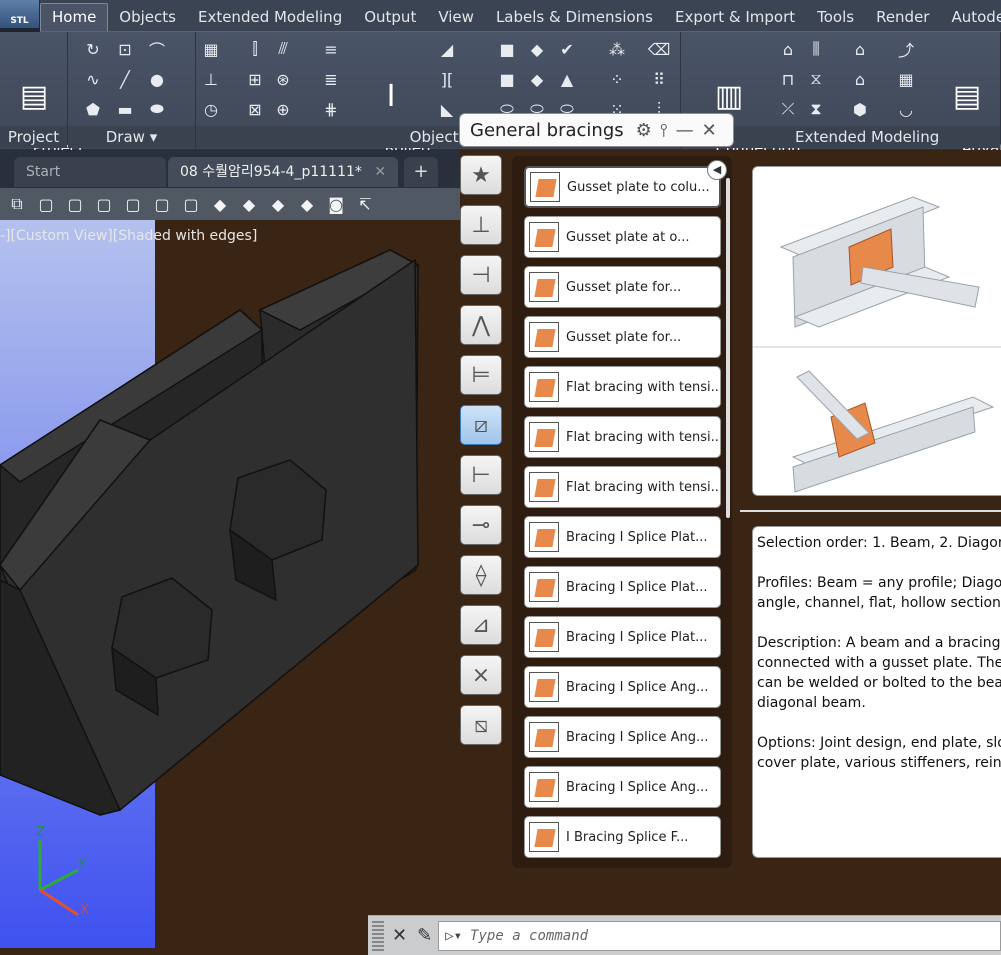 This screenshot has width=1001, height=955. What do you see at coordinates (644, 130) in the screenshot?
I see `settings-icon: ⚙` at bounding box center [644, 130].